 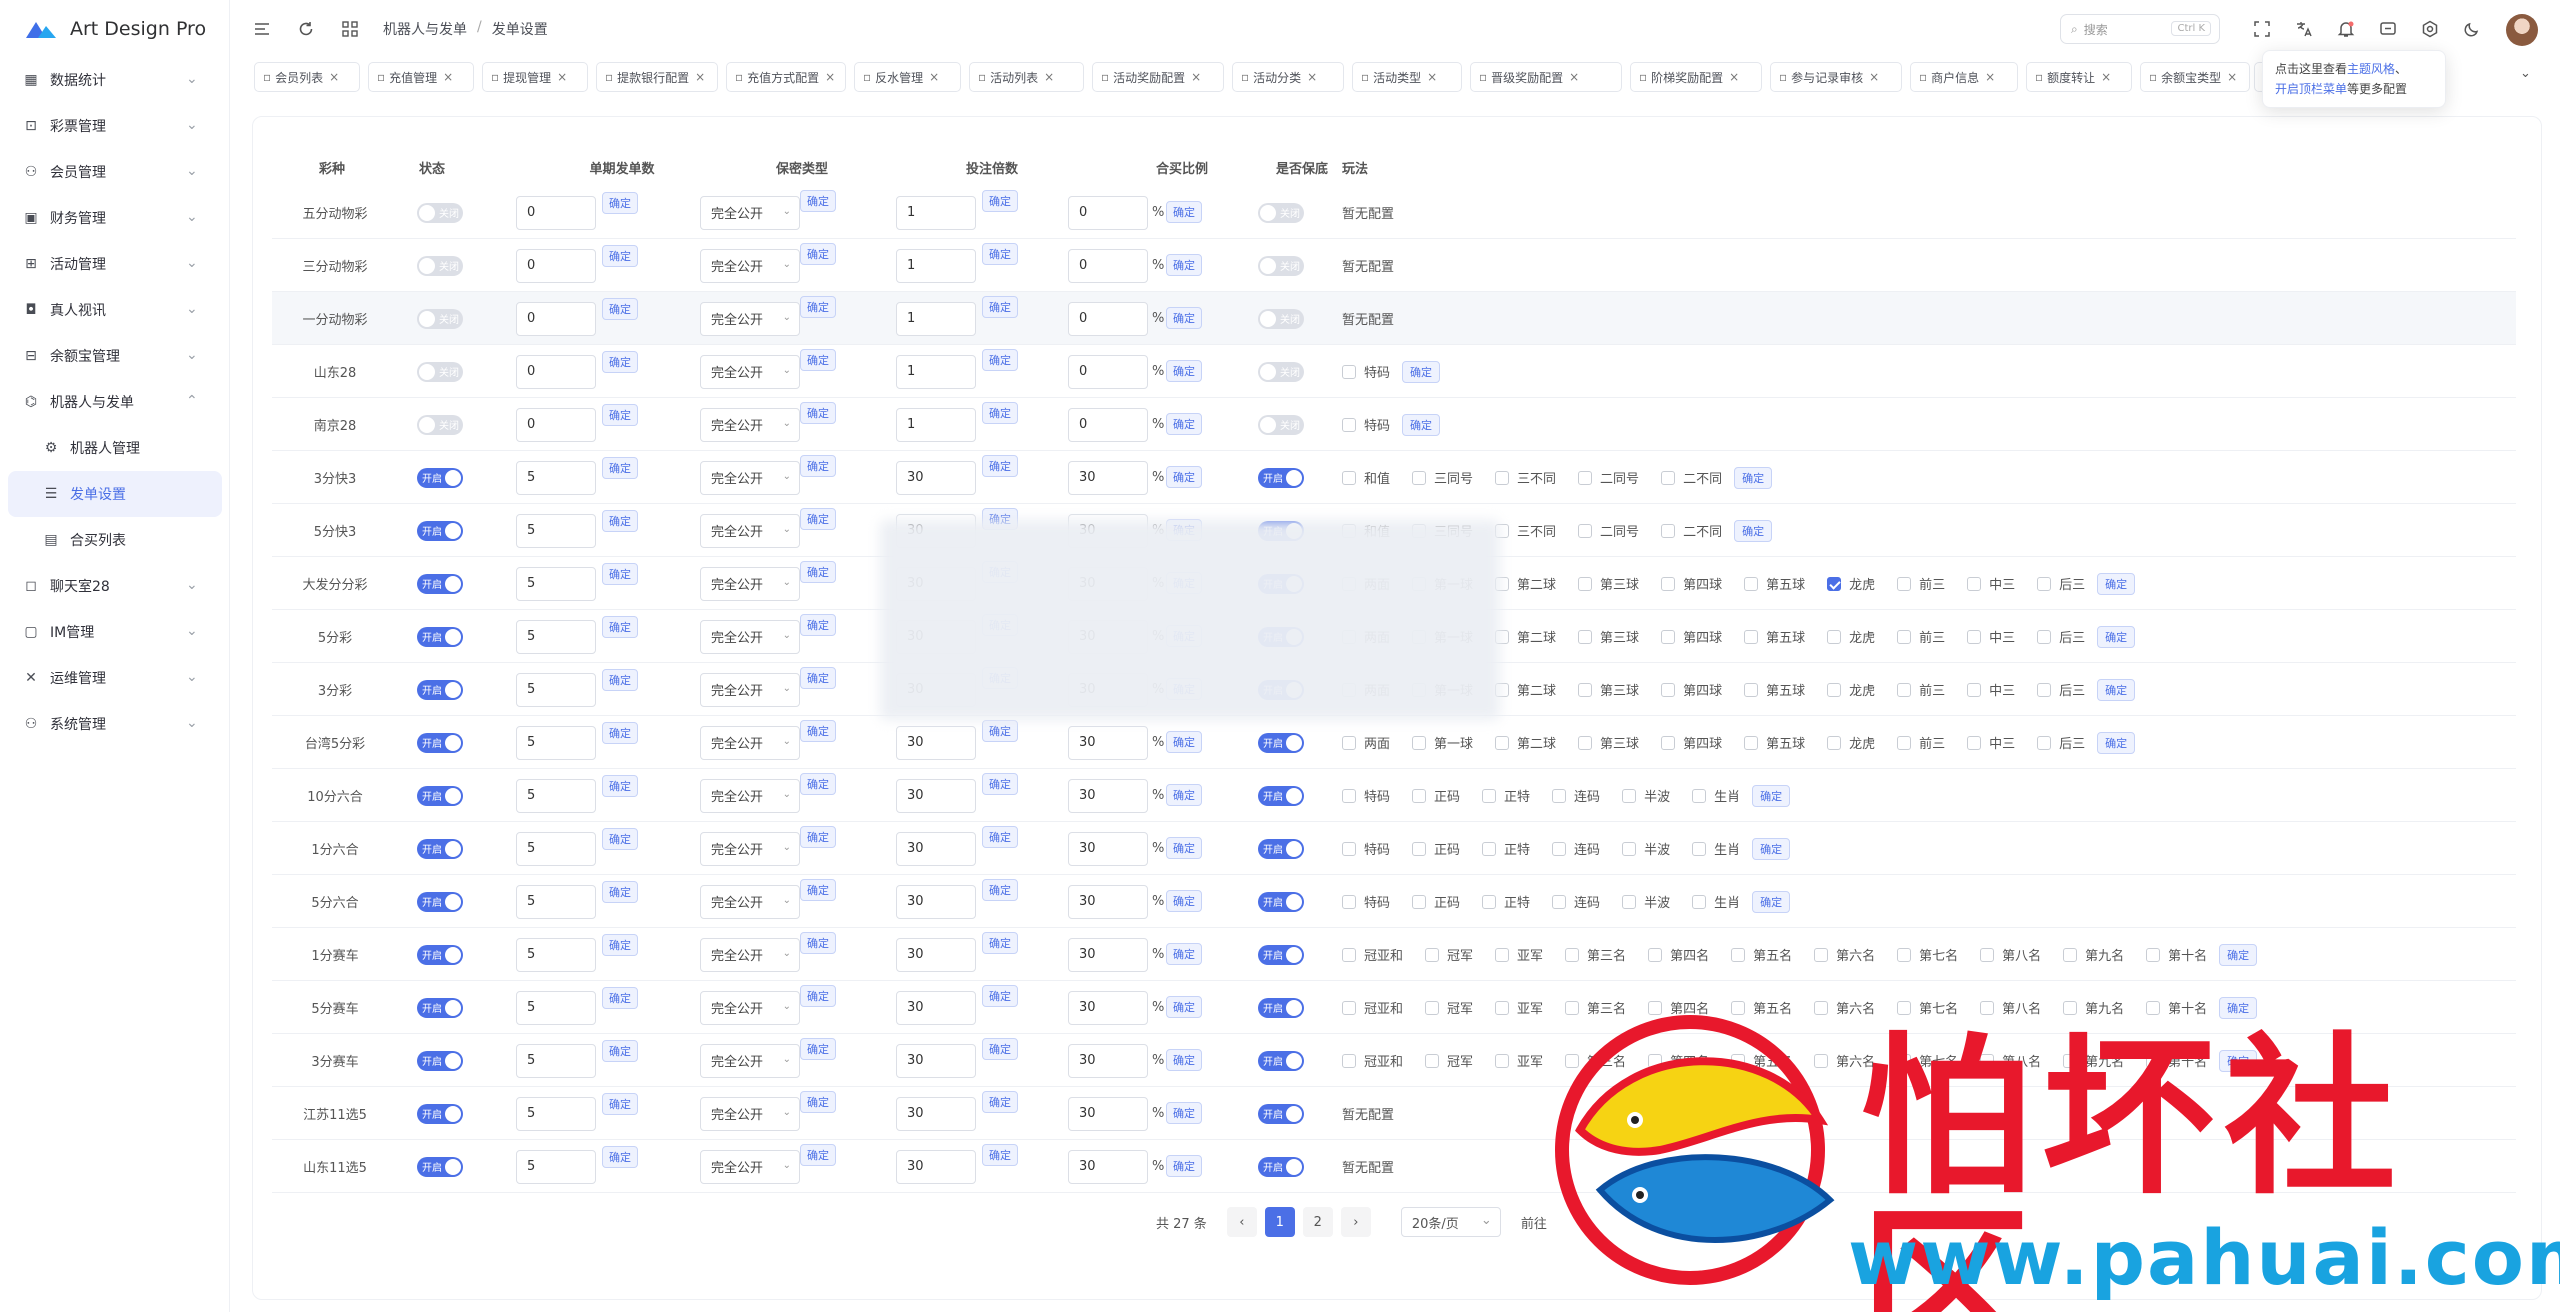 I want to click on sidebar-item-8: ⚙ 机器人管理, so click(x=115, y=448).